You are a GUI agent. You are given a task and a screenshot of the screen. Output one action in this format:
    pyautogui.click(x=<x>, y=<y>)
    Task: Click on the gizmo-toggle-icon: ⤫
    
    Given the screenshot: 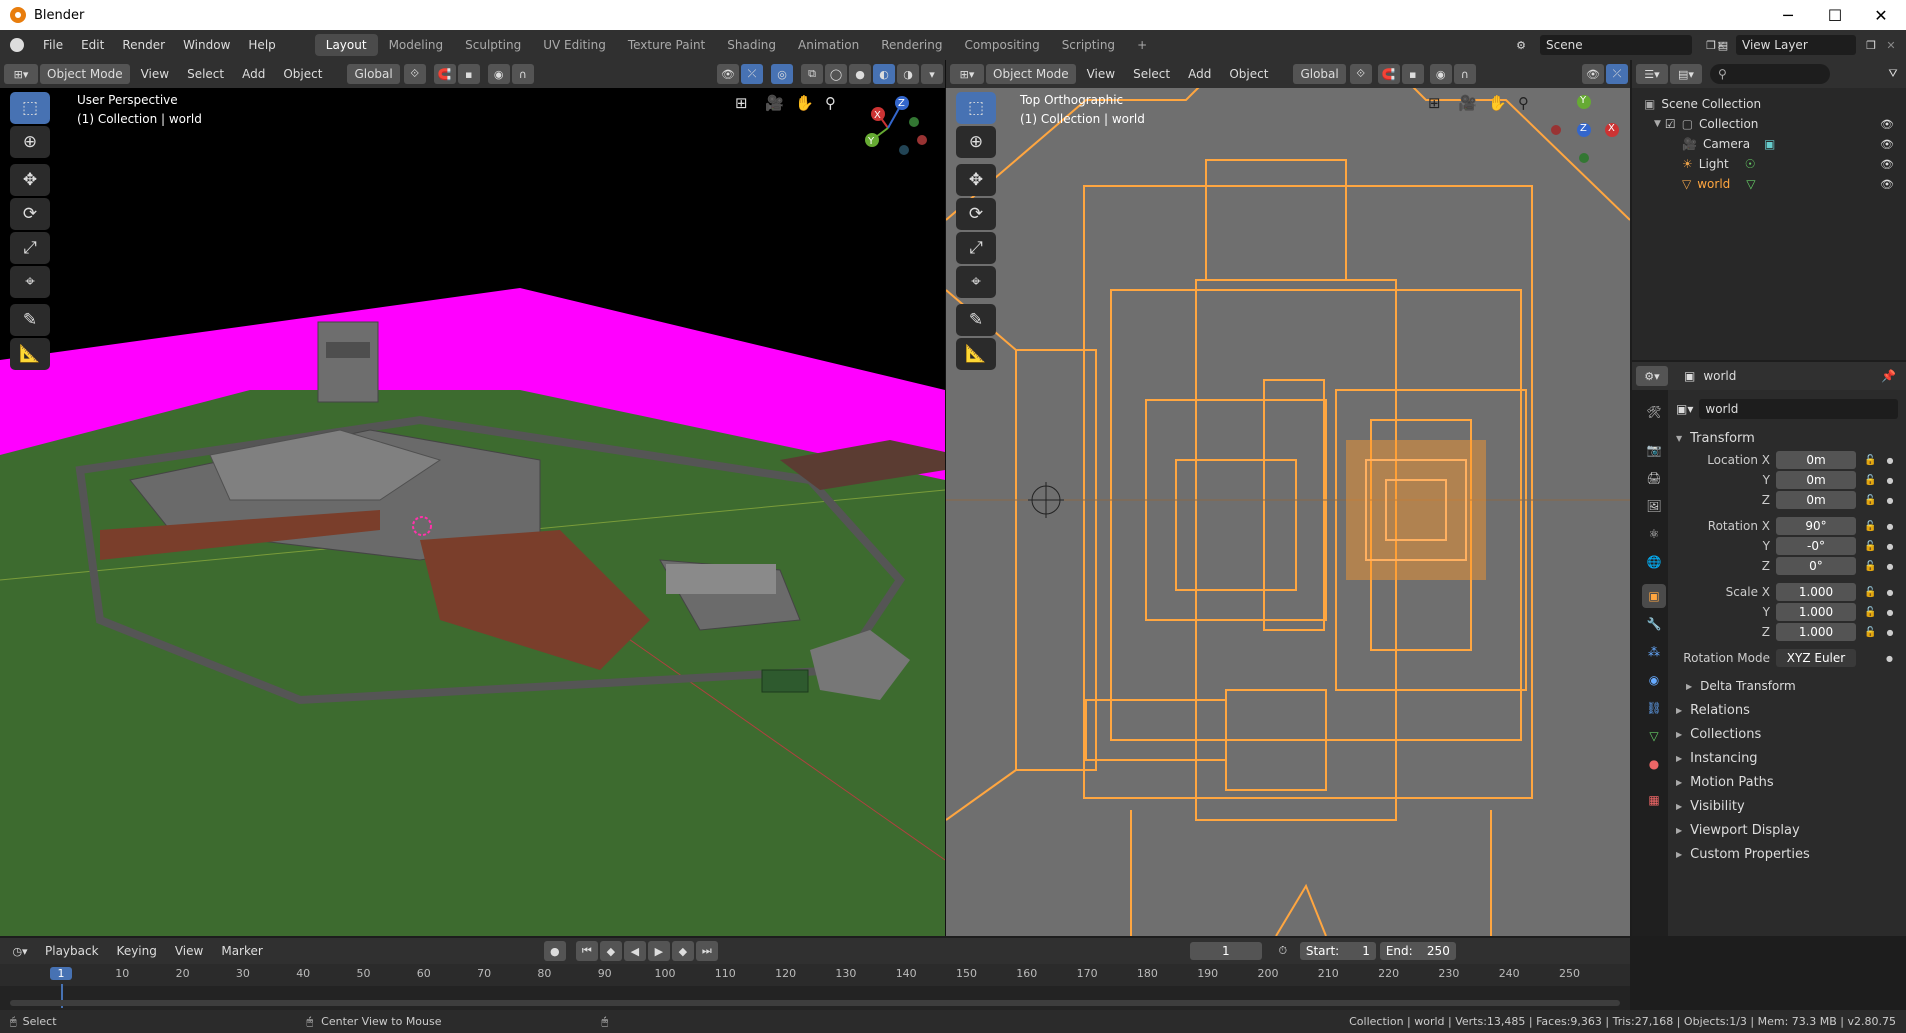 What is the action you would take?
    pyautogui.click(x=752, y=74)
    